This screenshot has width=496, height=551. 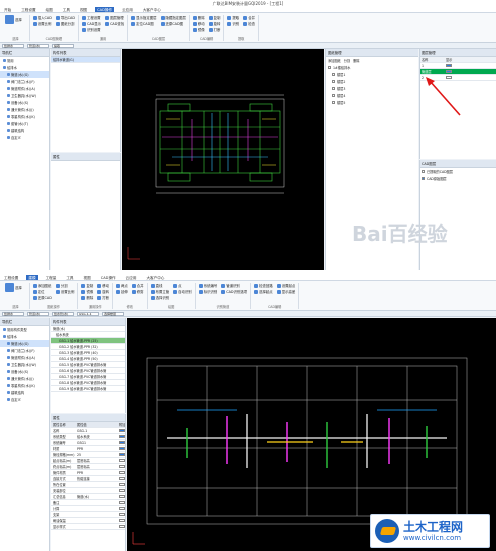 I want to click on ribbon-button: 隐藏指定图层, so click(x=173, y=17).